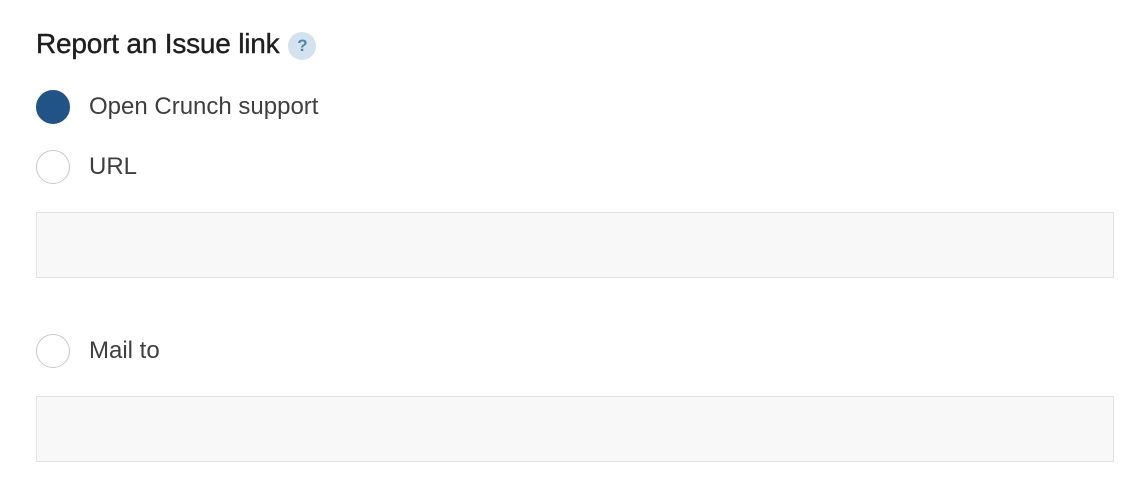  I want to click on radio-label: URL, so click(113, 166).